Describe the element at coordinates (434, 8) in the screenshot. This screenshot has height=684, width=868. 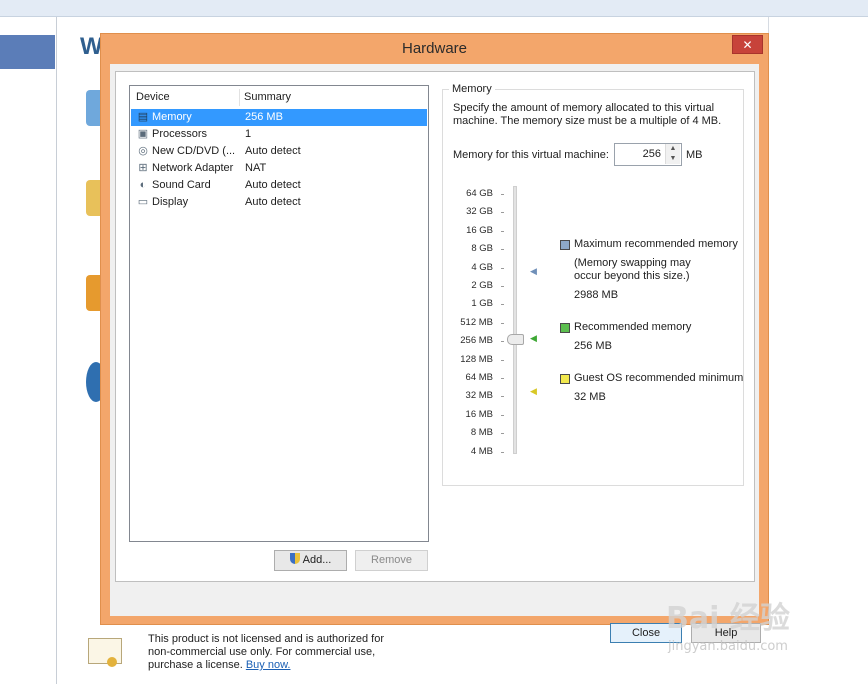
I see `app-top-bar` at that location.